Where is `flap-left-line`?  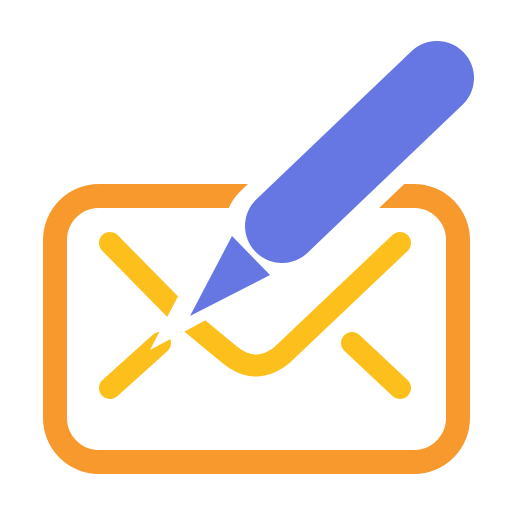 flap-left-line is located at coordinates (142, 276).